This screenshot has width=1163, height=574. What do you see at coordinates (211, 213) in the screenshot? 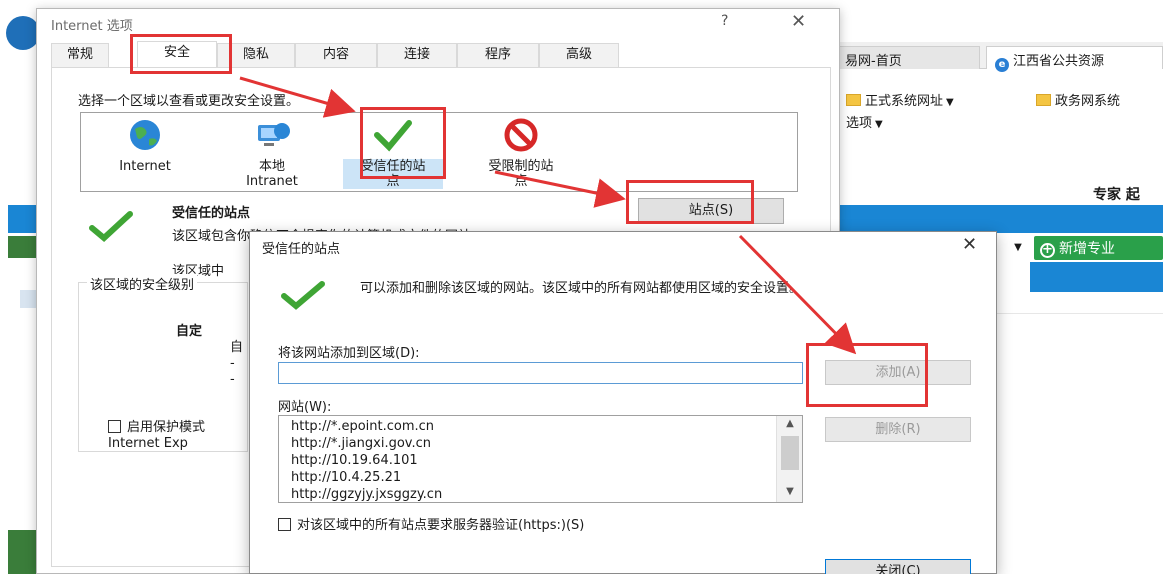
I see `zone-title: 受信任的站点` at bounding box center [211, 213].